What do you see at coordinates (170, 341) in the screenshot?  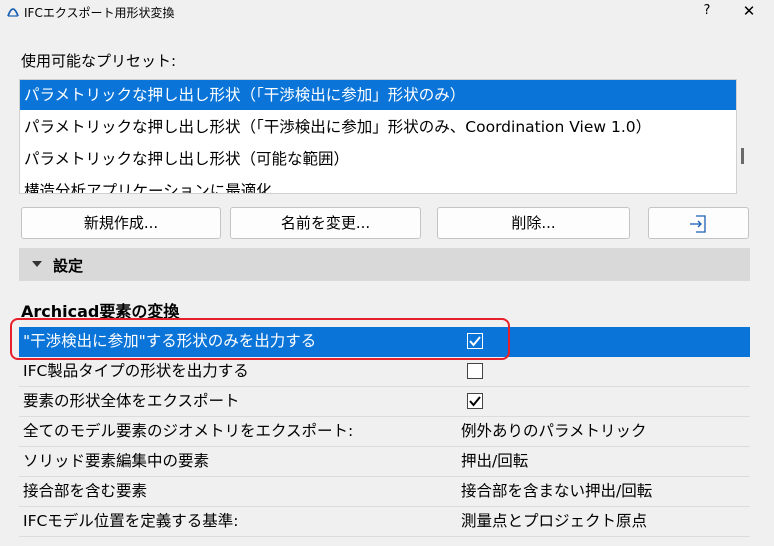 I see `row-label: "干渉検出に参加"する形状のみを出力する` at bounding box center [170, 341].